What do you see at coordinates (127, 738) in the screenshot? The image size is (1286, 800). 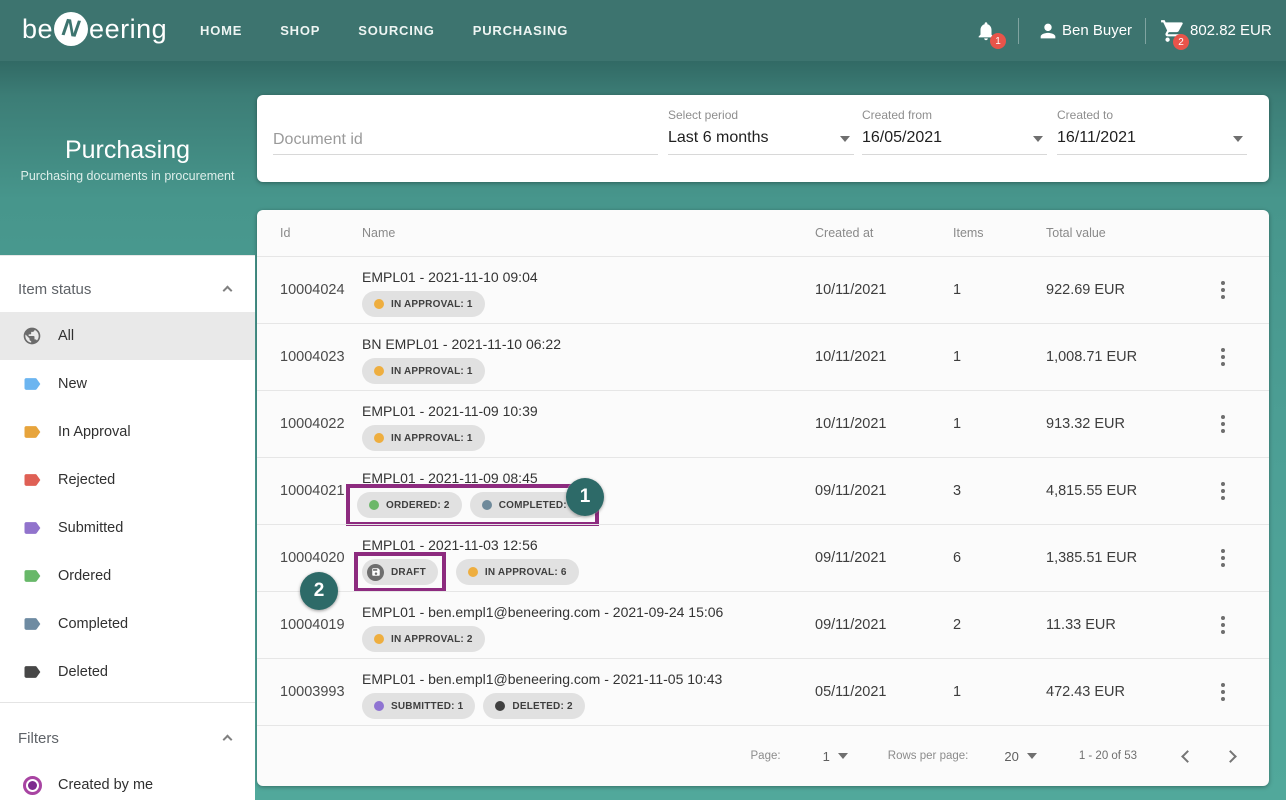 I see `filters-section-header: Filters` at bounding box center [127, 738].